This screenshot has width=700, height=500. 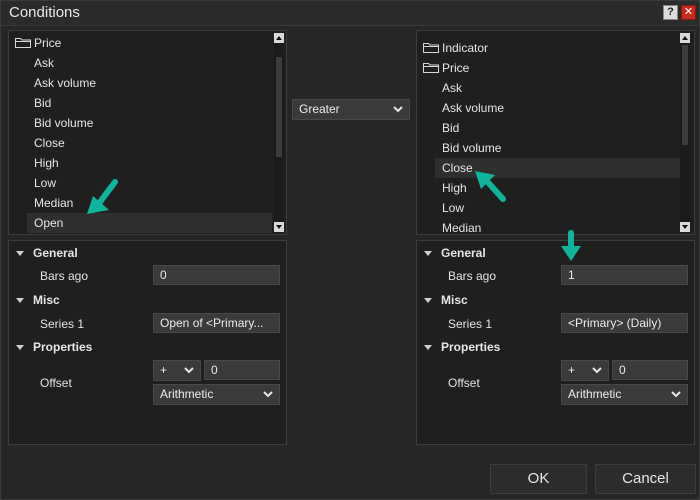 I want to click on right-list-item: Median, so click(x=462, y=226).